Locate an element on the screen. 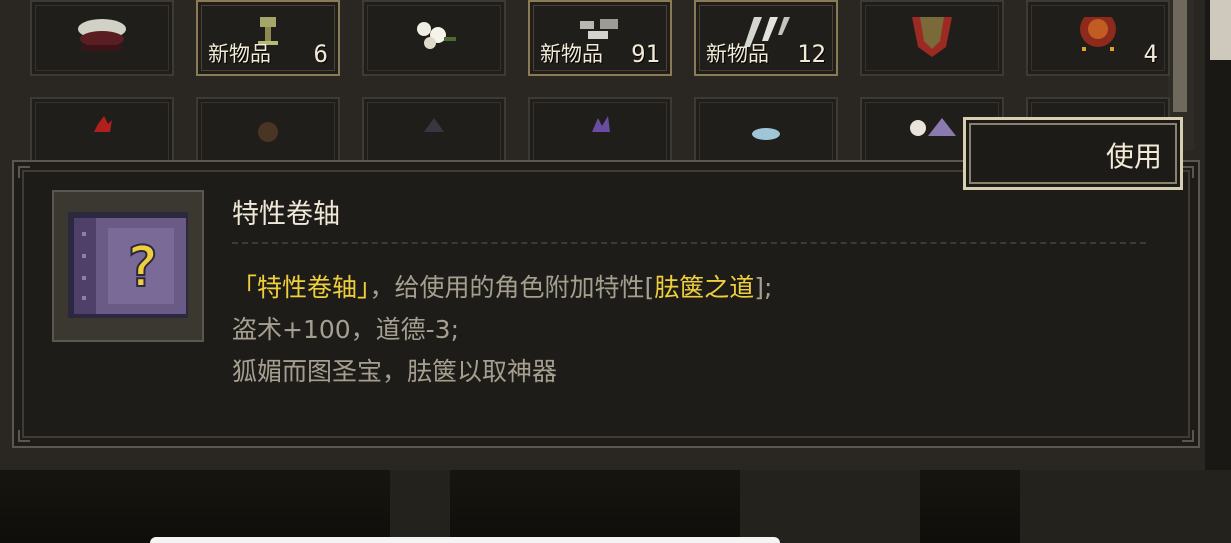 The width and height of the screenshot is (1231, 543). use-button-label: 使用 is located at coordinates (1133, 156).